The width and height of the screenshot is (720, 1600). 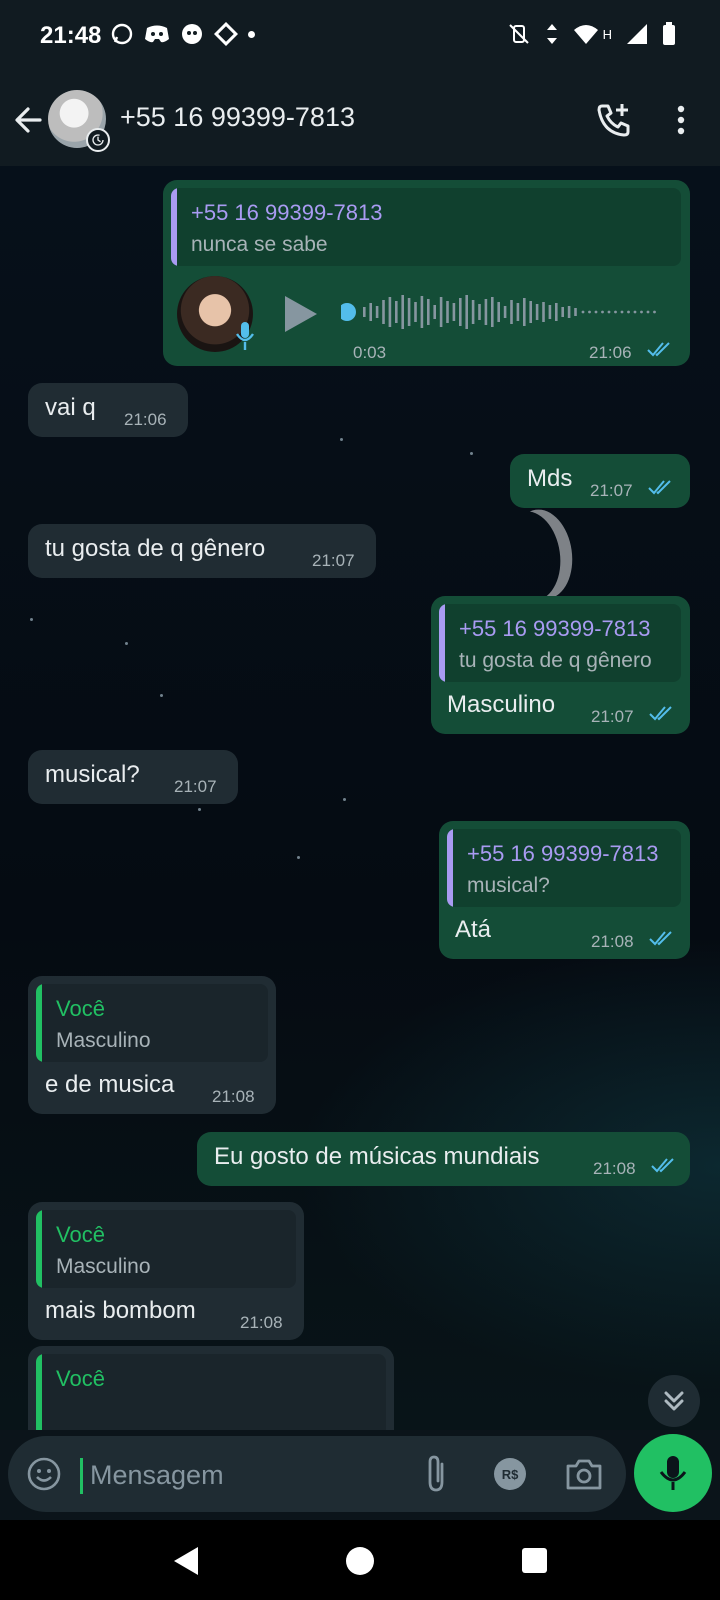 I want to click on status-time: 21:48, so click(x=71, y=35).